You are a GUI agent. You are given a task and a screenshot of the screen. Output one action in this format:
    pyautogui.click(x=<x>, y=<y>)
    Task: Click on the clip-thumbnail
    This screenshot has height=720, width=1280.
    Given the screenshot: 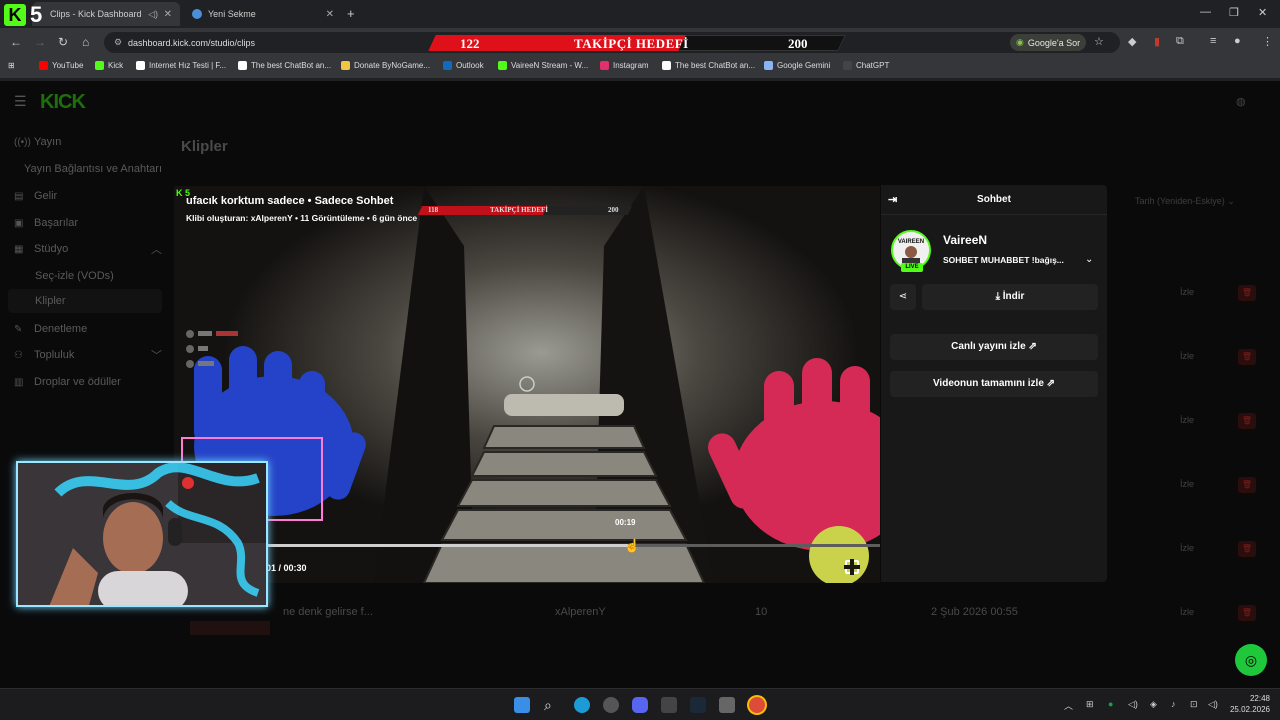 What is the action you would take?
    pyautogui.click(x=230, y=628)
    